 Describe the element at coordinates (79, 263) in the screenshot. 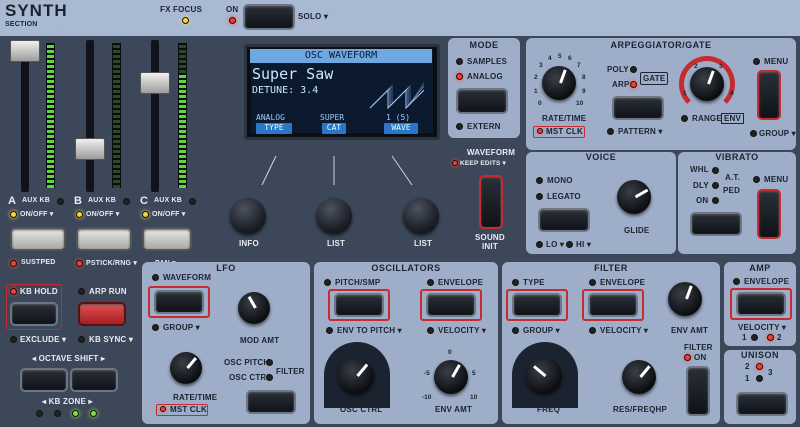

I see `pstick-led` at that location.